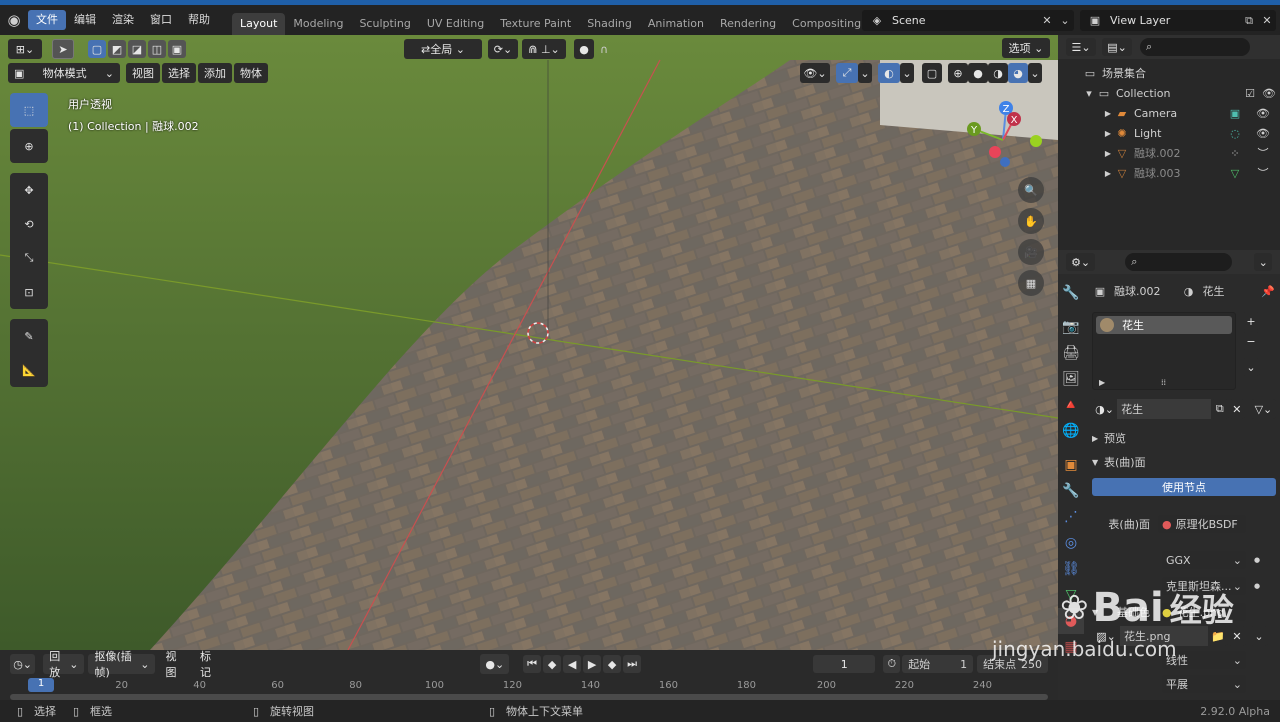 This screenshot has height=722, width=1280. Describe the element at coordinates (968, 20) in the screenshot. I see `scene-selector: ◈ Scene ✕ ⌄` at that location.